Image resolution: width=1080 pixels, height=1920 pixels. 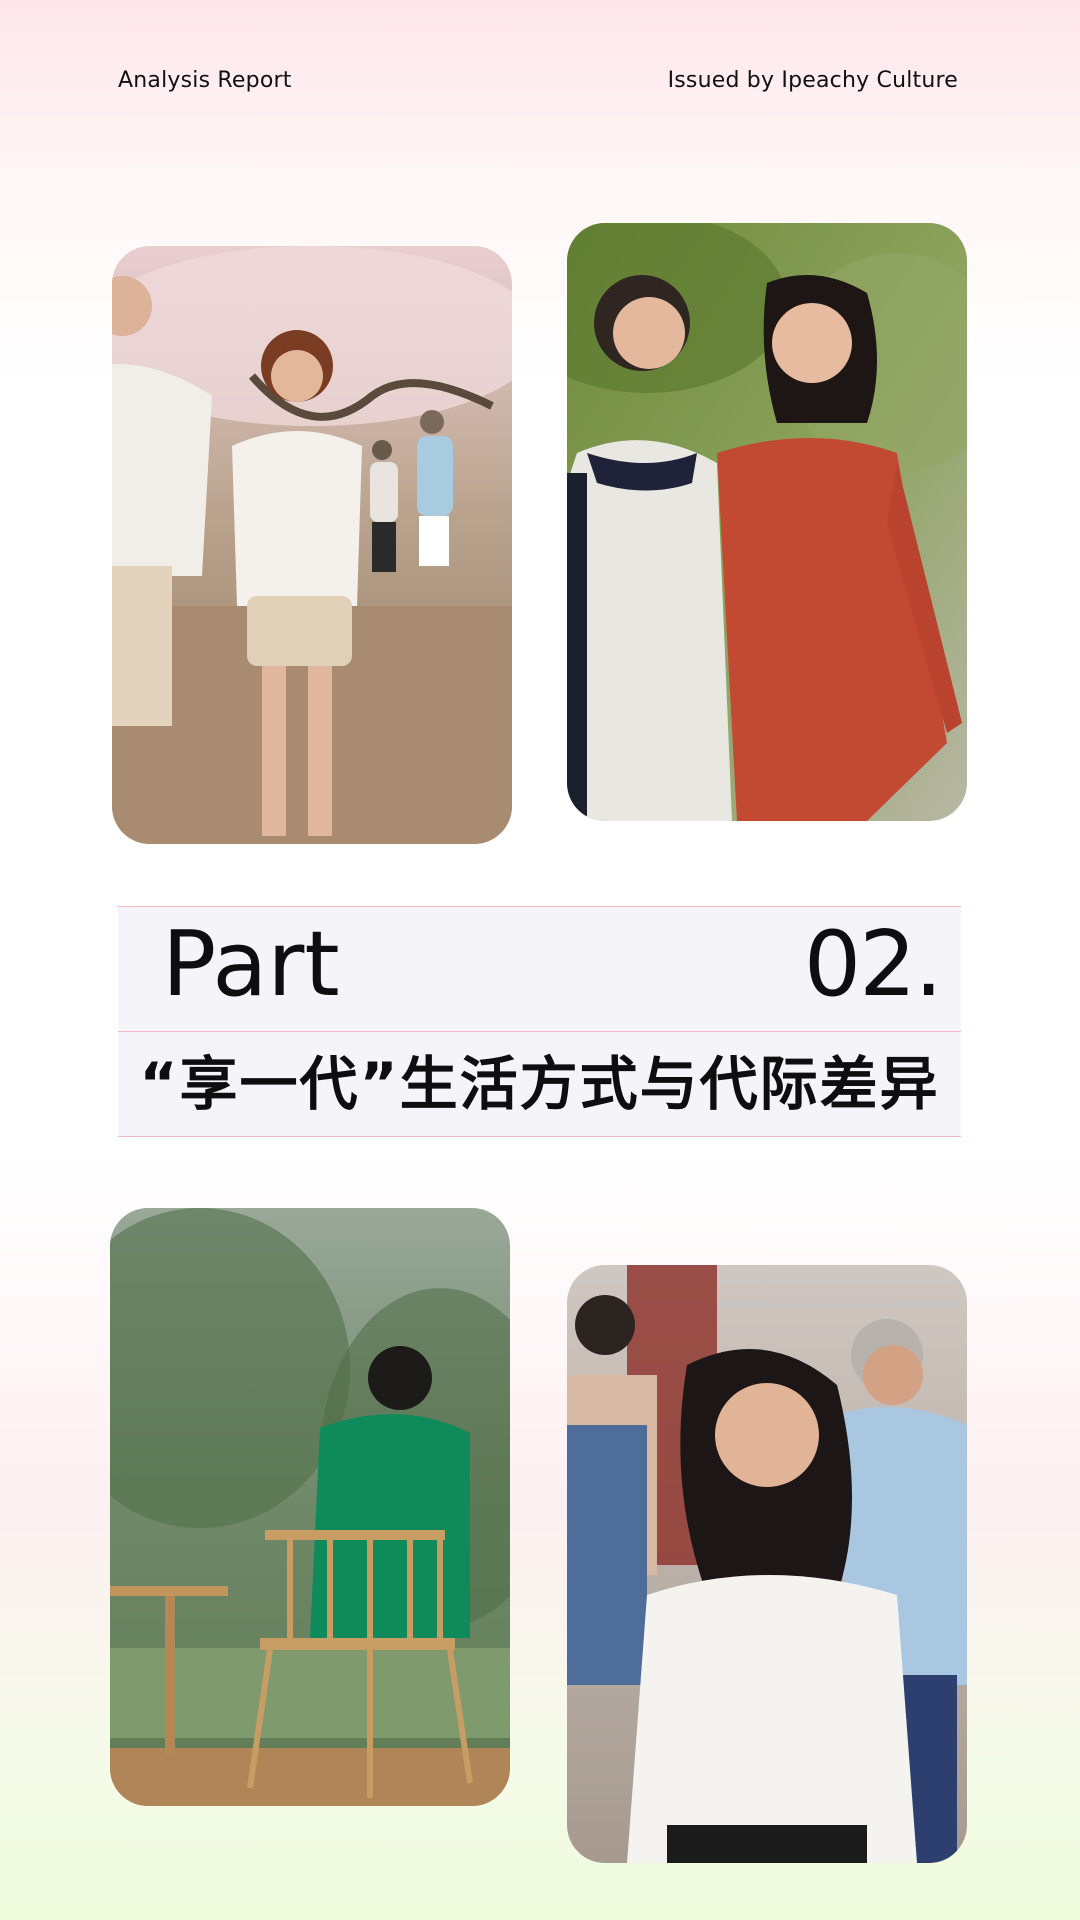 What do you see at coordinates (539, 969) in the screenshot?
I see `part-band: Part 02.` at bounding box center [539, 969].